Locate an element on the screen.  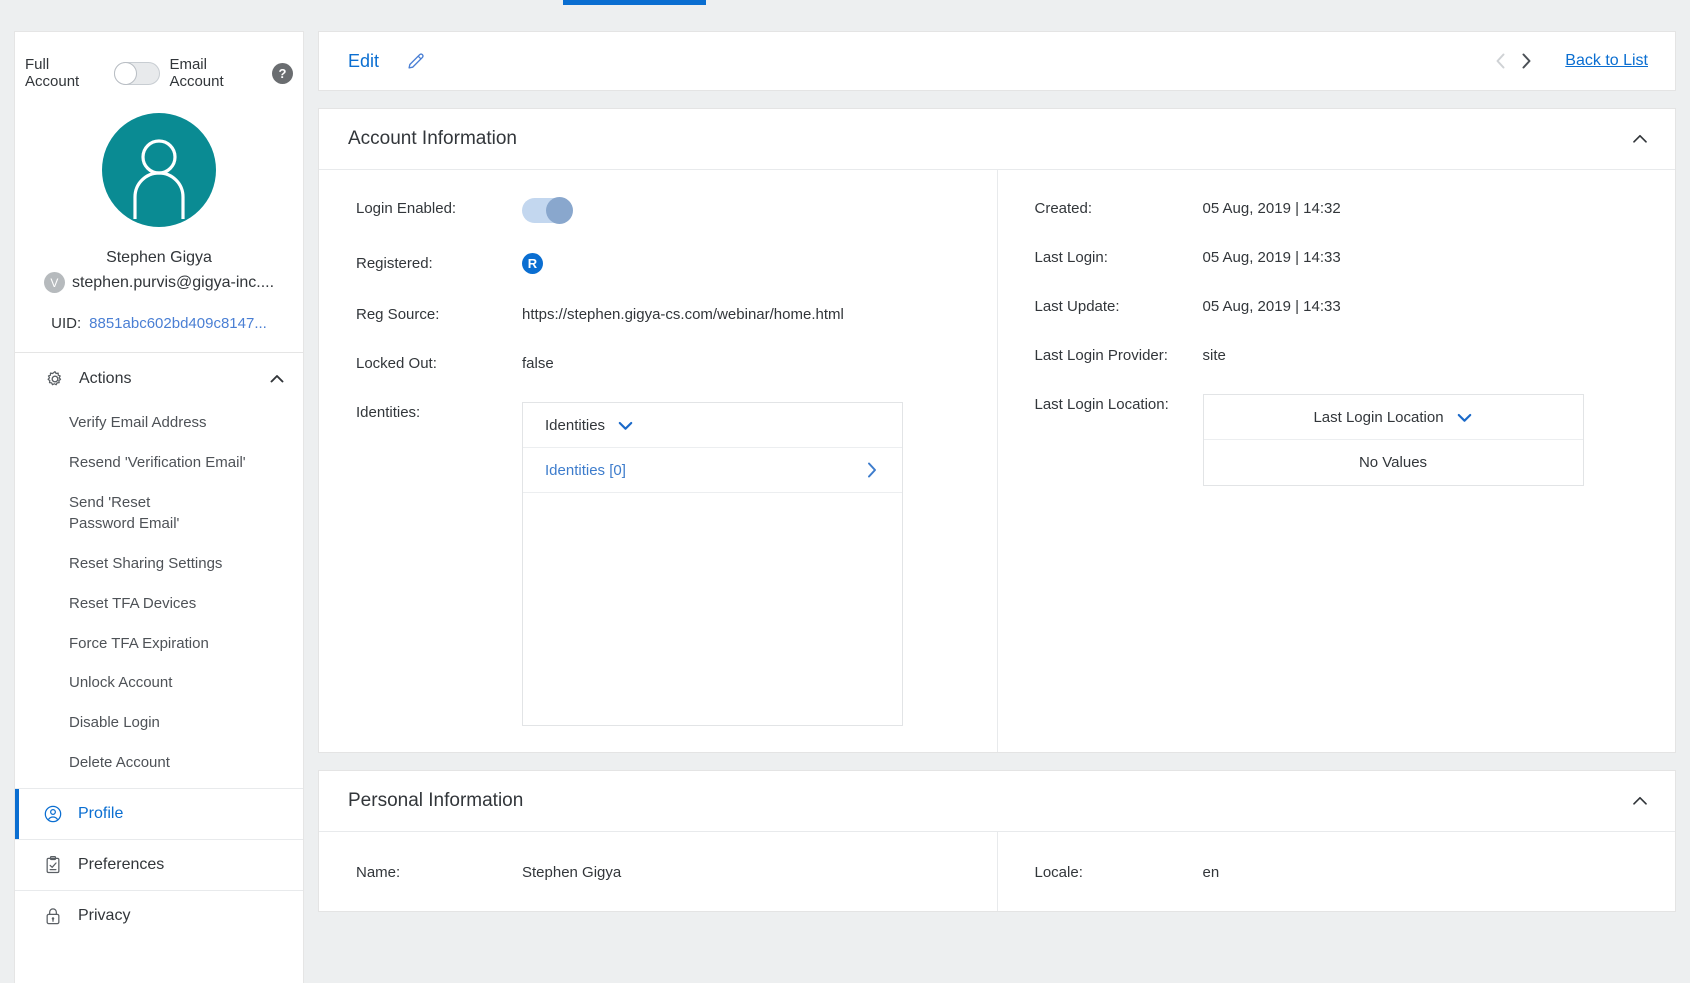
personal-information-header: Personal Information is located at coordinates (997, 801).